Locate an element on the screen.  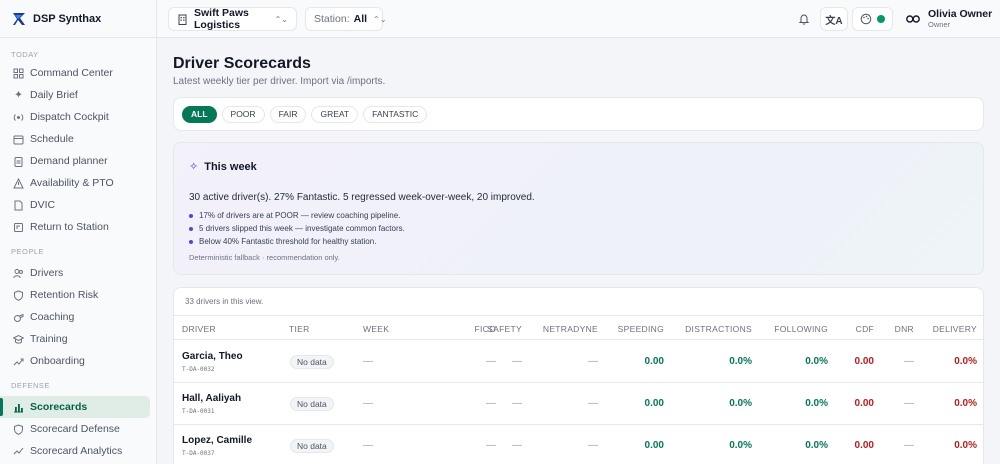
users-icon is located at coordinates (18, 273).